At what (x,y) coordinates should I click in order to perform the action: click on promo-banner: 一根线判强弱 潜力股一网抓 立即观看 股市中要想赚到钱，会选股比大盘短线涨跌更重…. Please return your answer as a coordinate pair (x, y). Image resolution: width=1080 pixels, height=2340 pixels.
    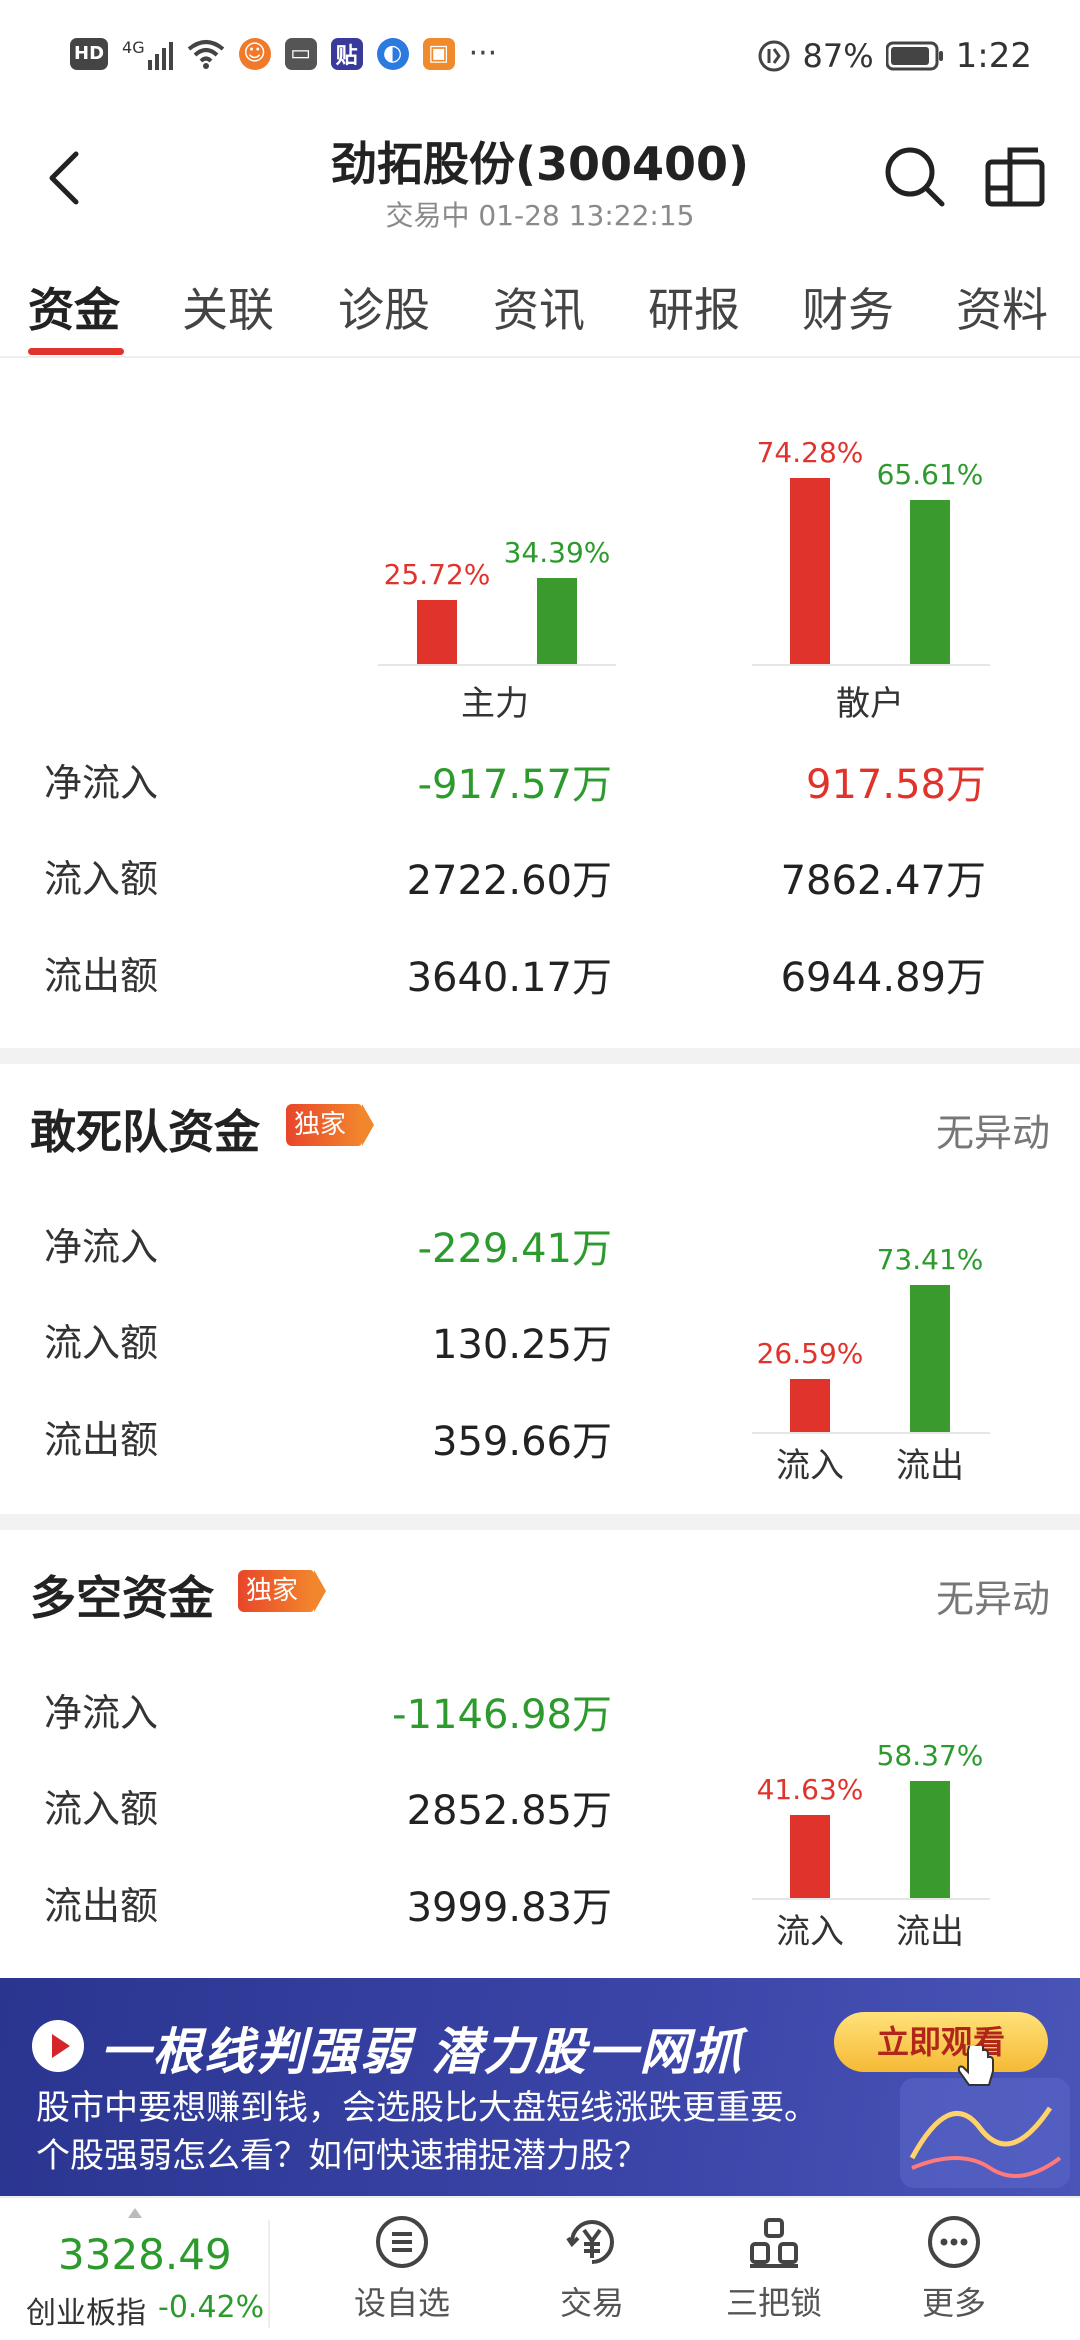
    Looking at the image, I should click on (540, 2087).